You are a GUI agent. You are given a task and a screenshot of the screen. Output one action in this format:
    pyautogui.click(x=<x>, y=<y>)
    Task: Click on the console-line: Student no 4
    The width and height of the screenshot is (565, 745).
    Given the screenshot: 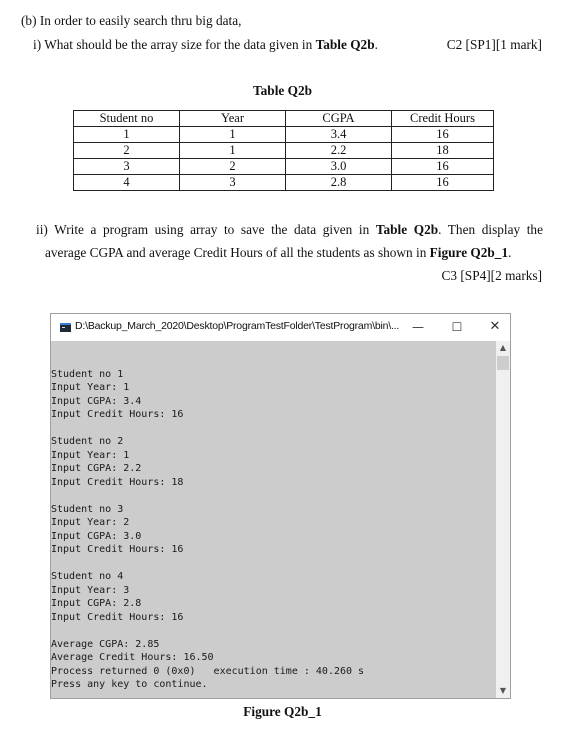 What is the action you would take?
    pyautogui.click(x=87, y=576)
    